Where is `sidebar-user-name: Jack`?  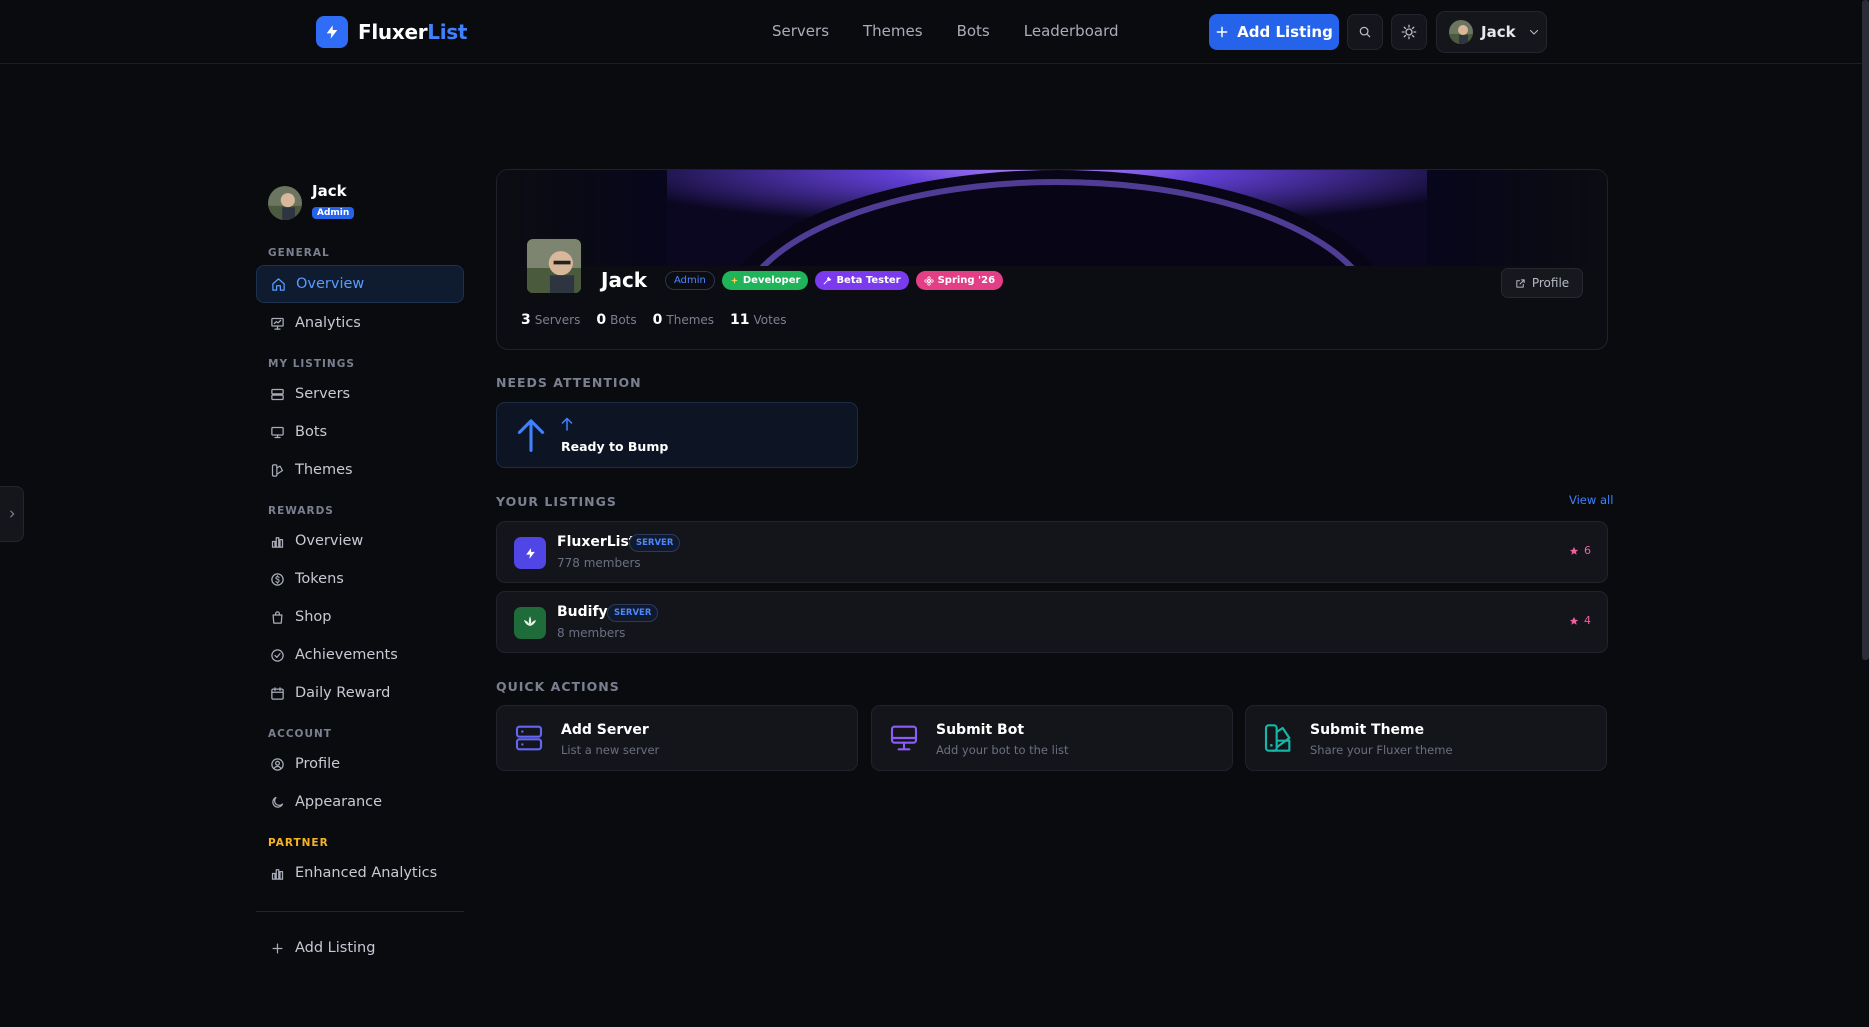 sidebar-user-name: Jack is located at coordinates (329, 191).